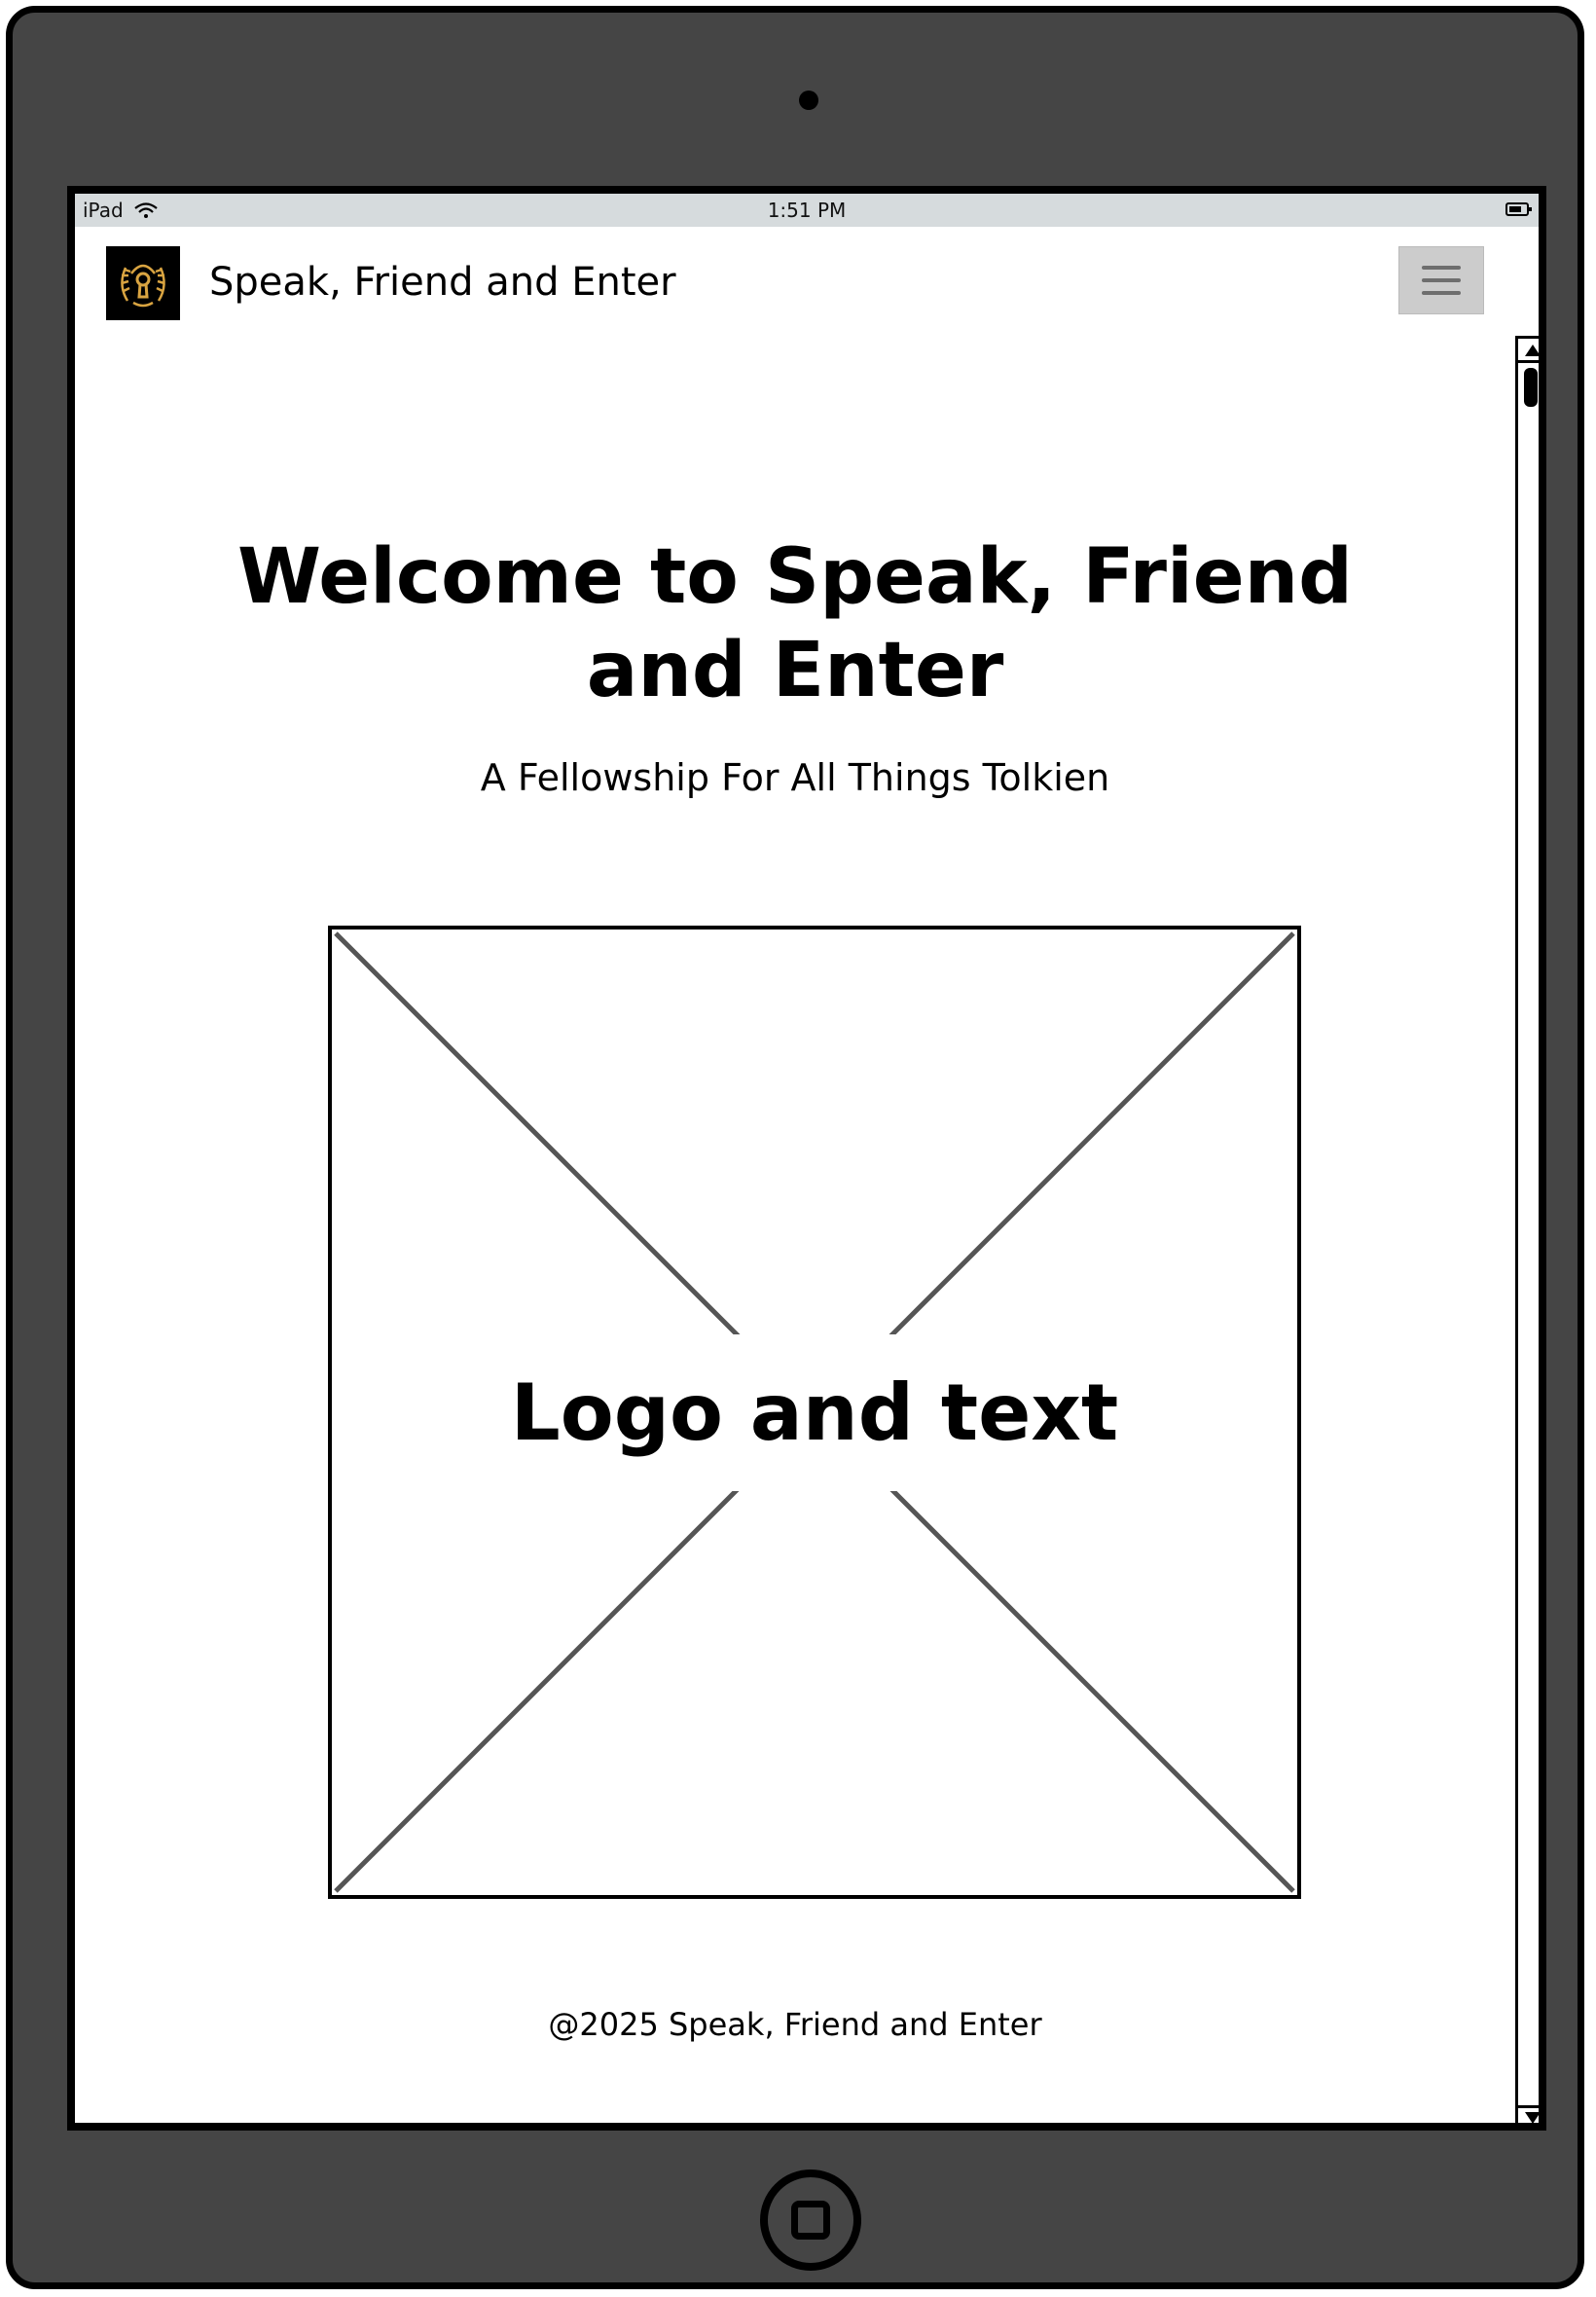 The width and height of the screenshot is (1596, 2297). What do you see at coordinates (442, 282) in the screenshot?
I see `brand-title: Speak, Friend and Enter` at bounding box center [442, 282].